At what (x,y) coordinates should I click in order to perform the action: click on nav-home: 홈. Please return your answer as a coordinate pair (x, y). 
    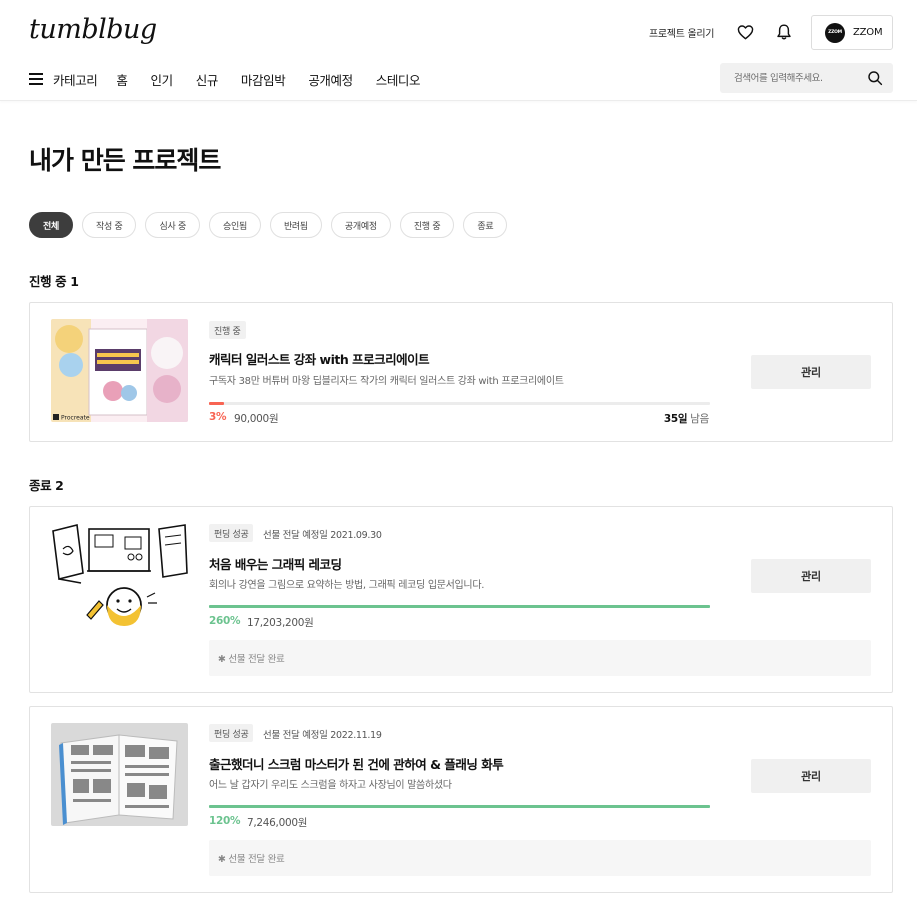
    Looking at the image, I should click on (122, 79).